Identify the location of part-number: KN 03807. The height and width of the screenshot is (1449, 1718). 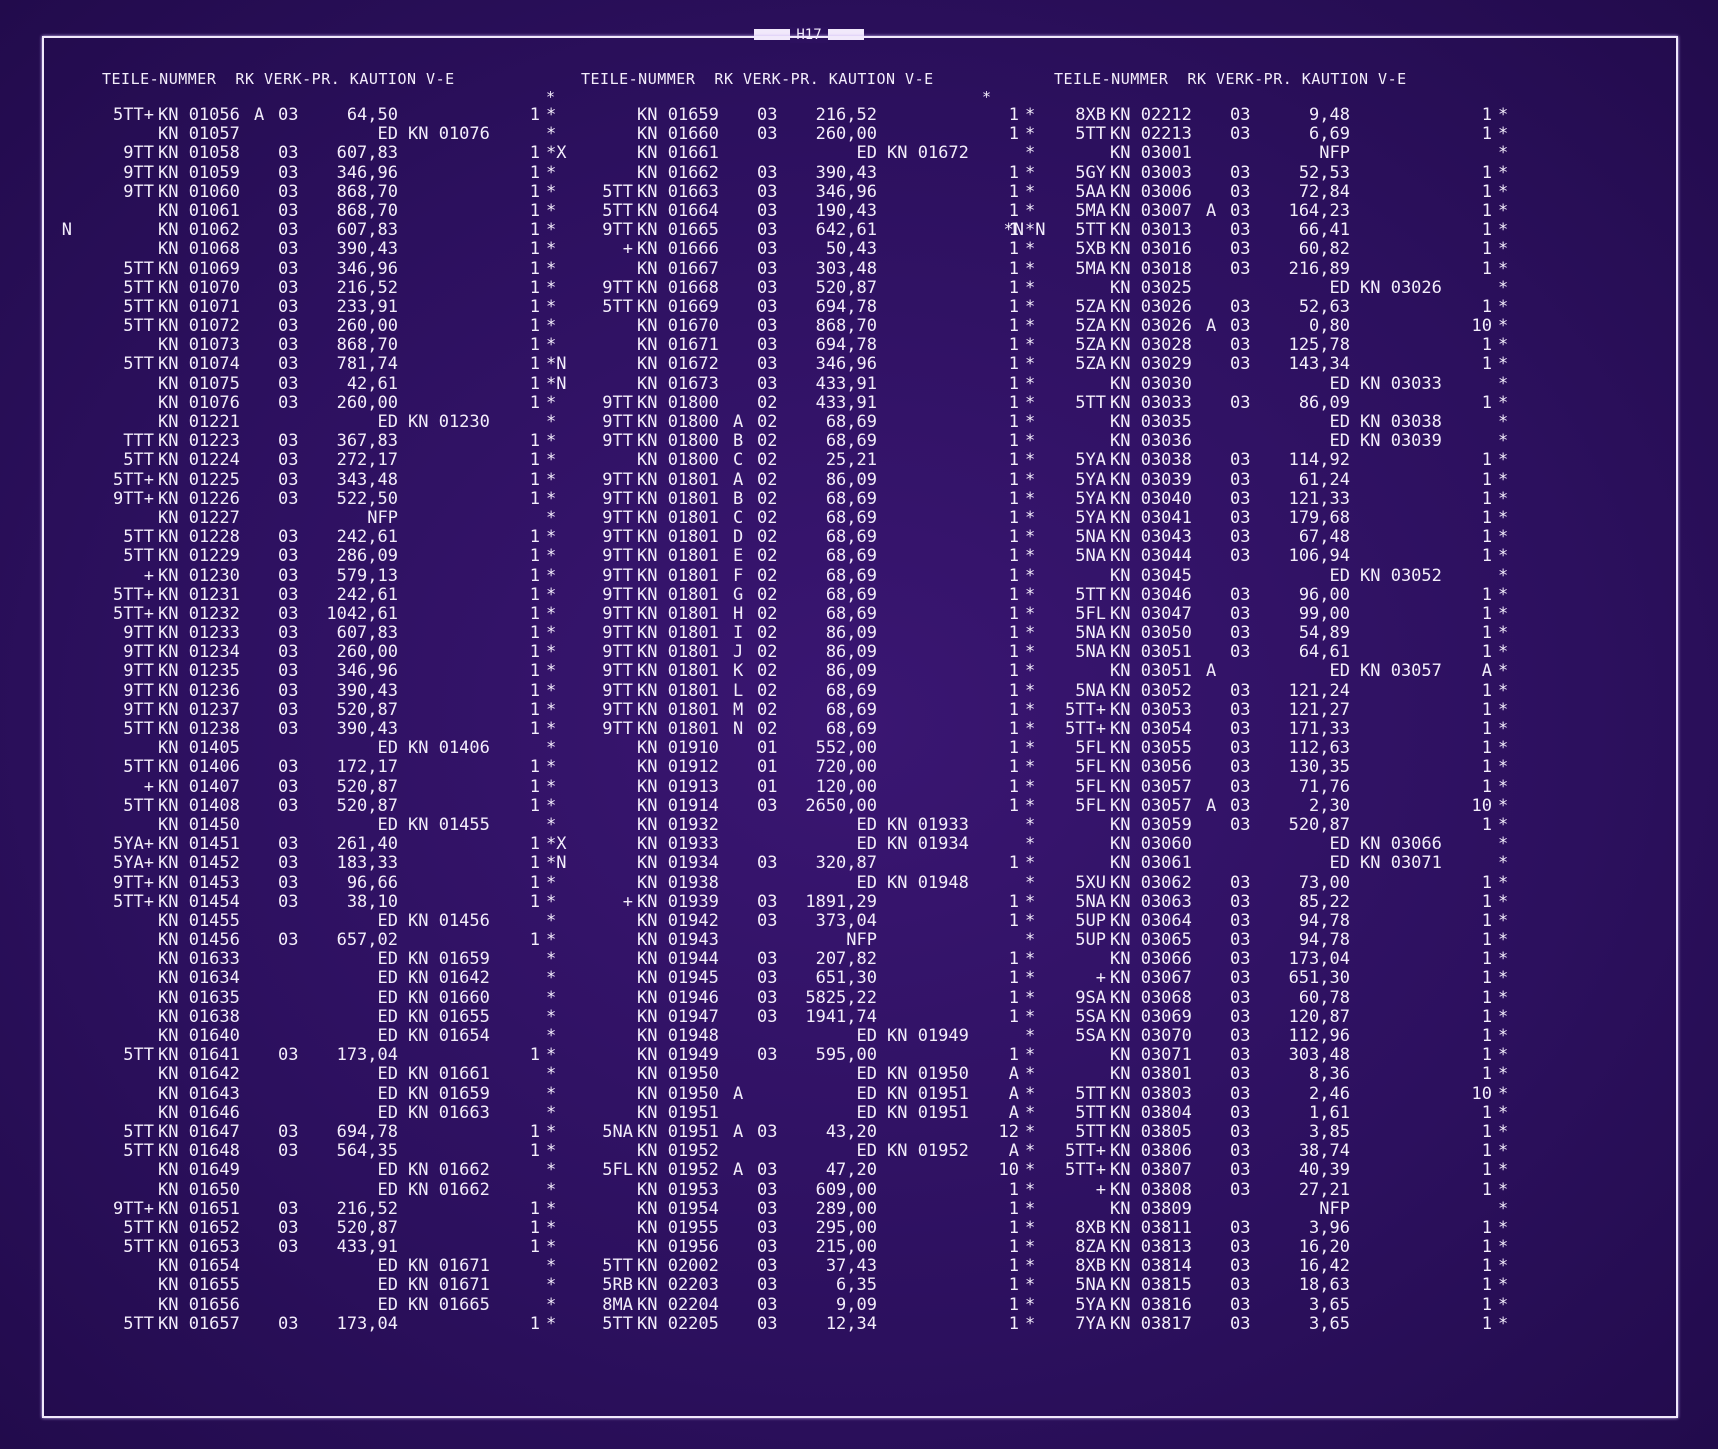
(1151, 1170).